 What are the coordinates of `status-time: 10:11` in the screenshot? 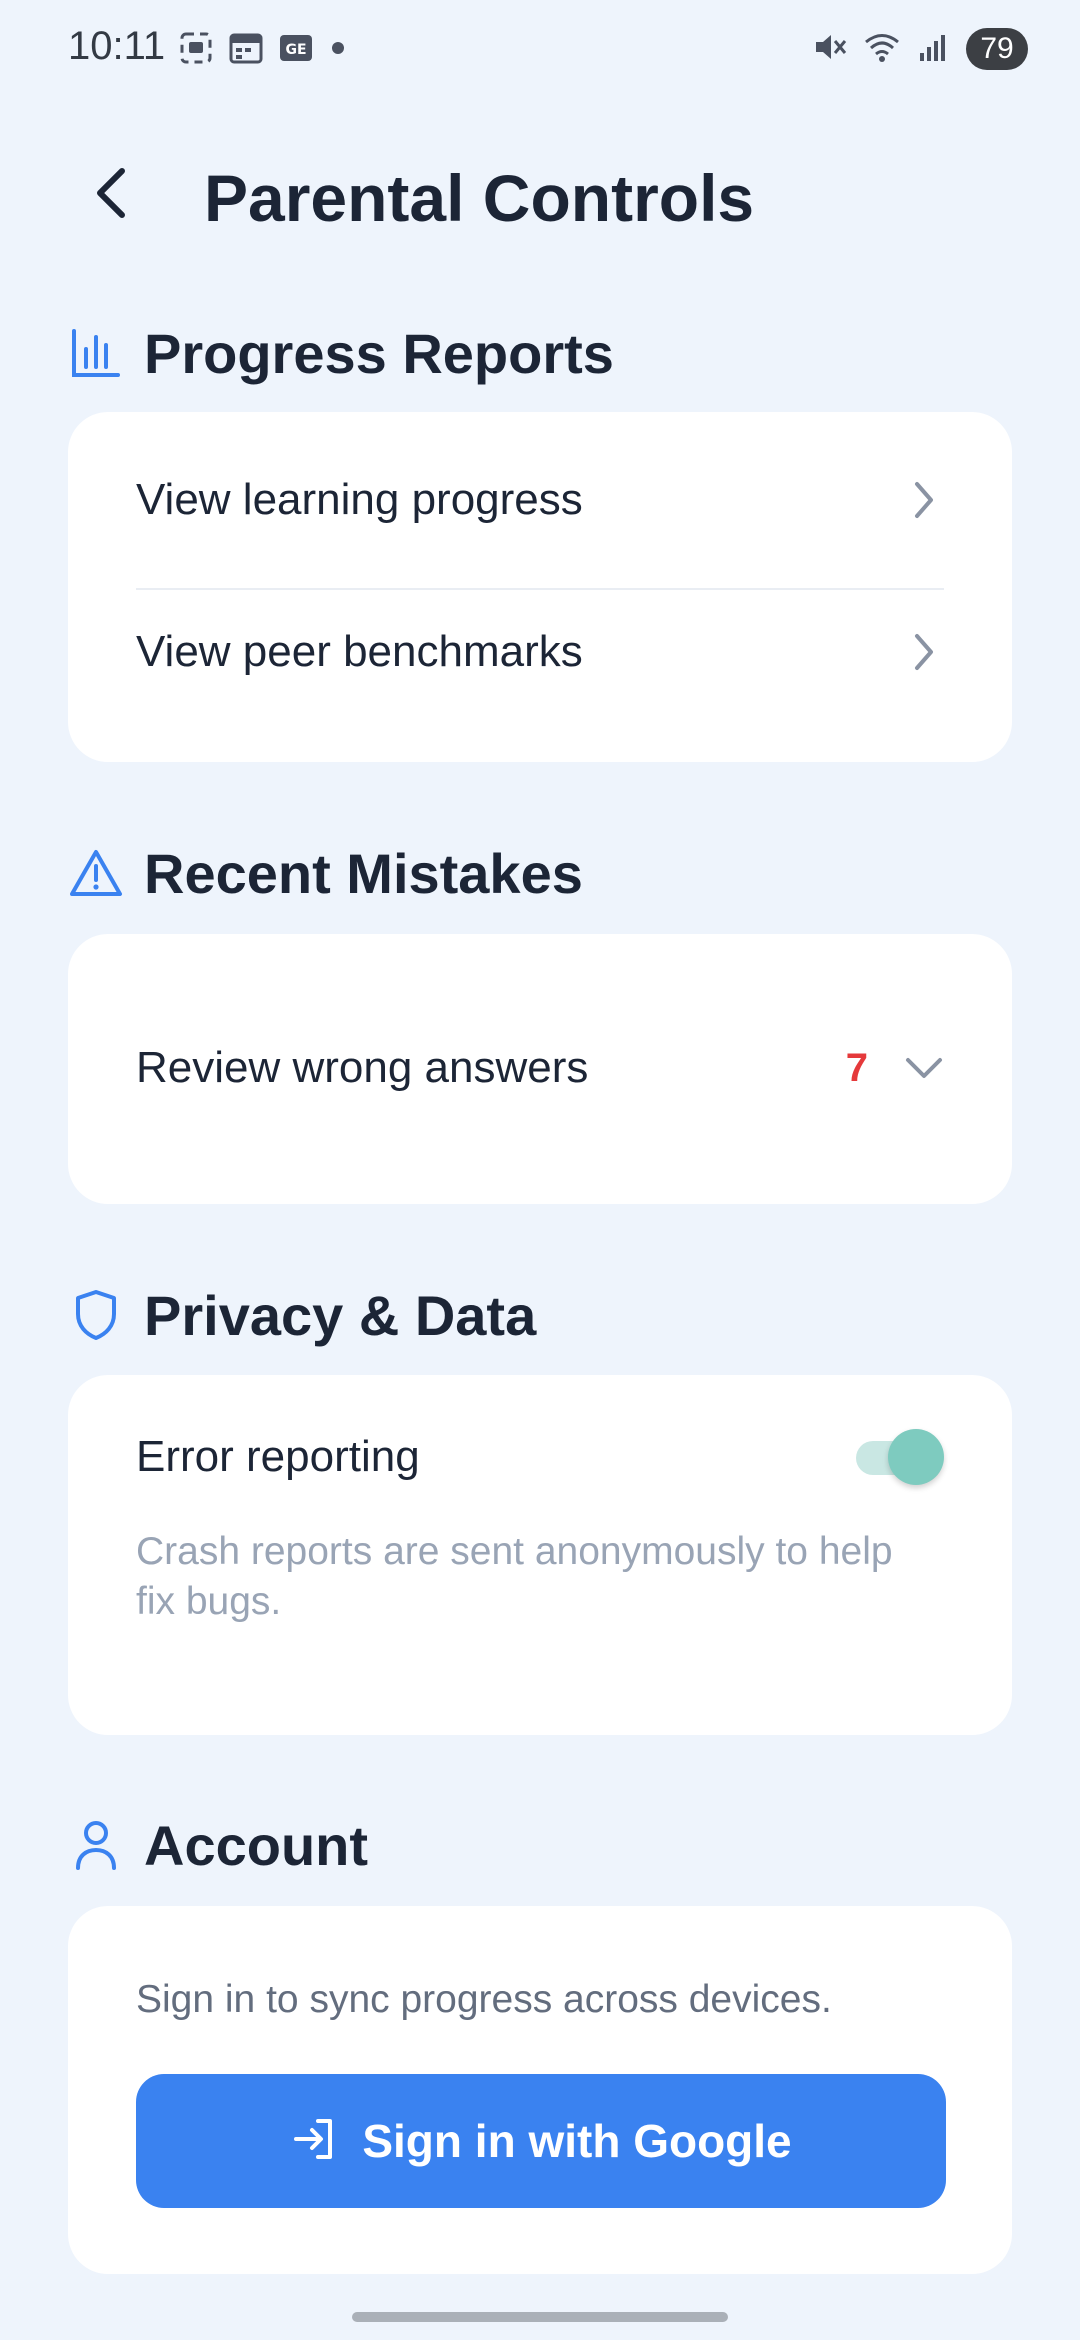 It's located at (117, 46).